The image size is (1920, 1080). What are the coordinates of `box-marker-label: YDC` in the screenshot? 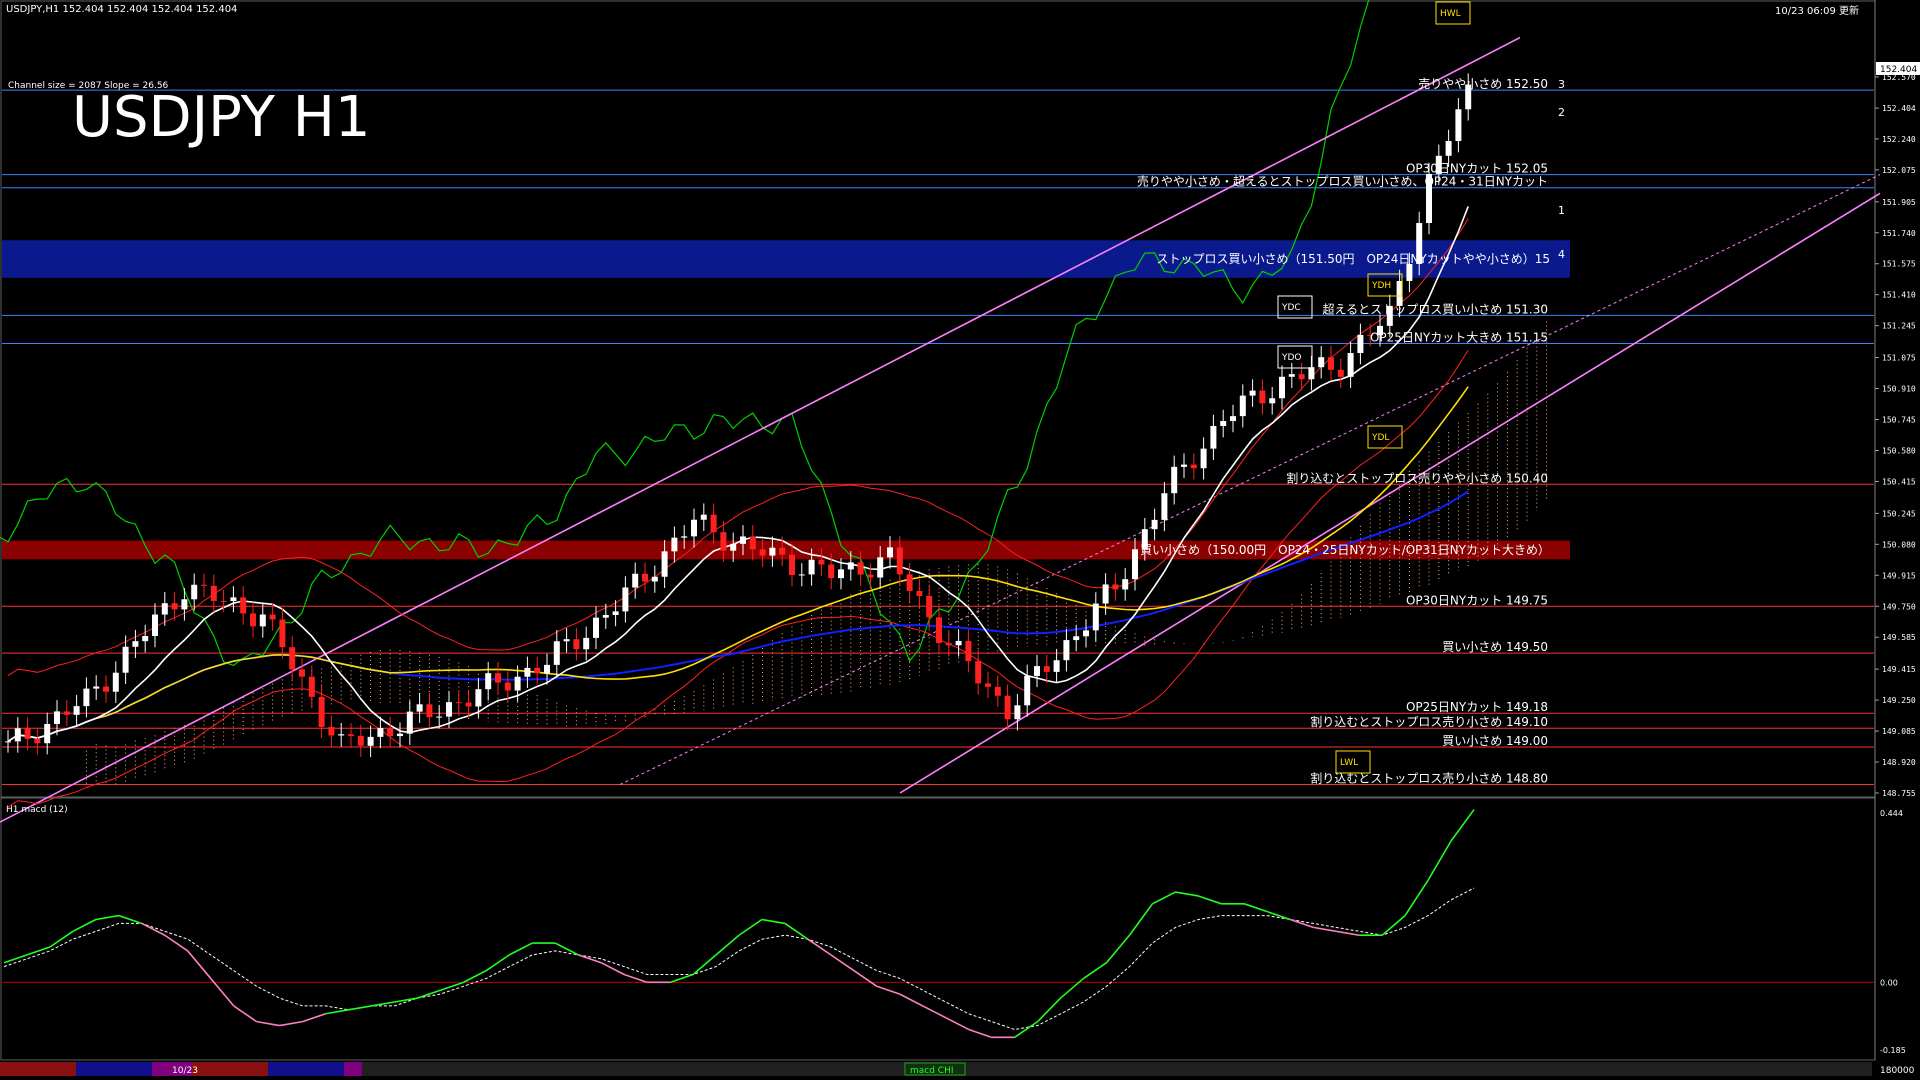 It's located at (1291, 308).